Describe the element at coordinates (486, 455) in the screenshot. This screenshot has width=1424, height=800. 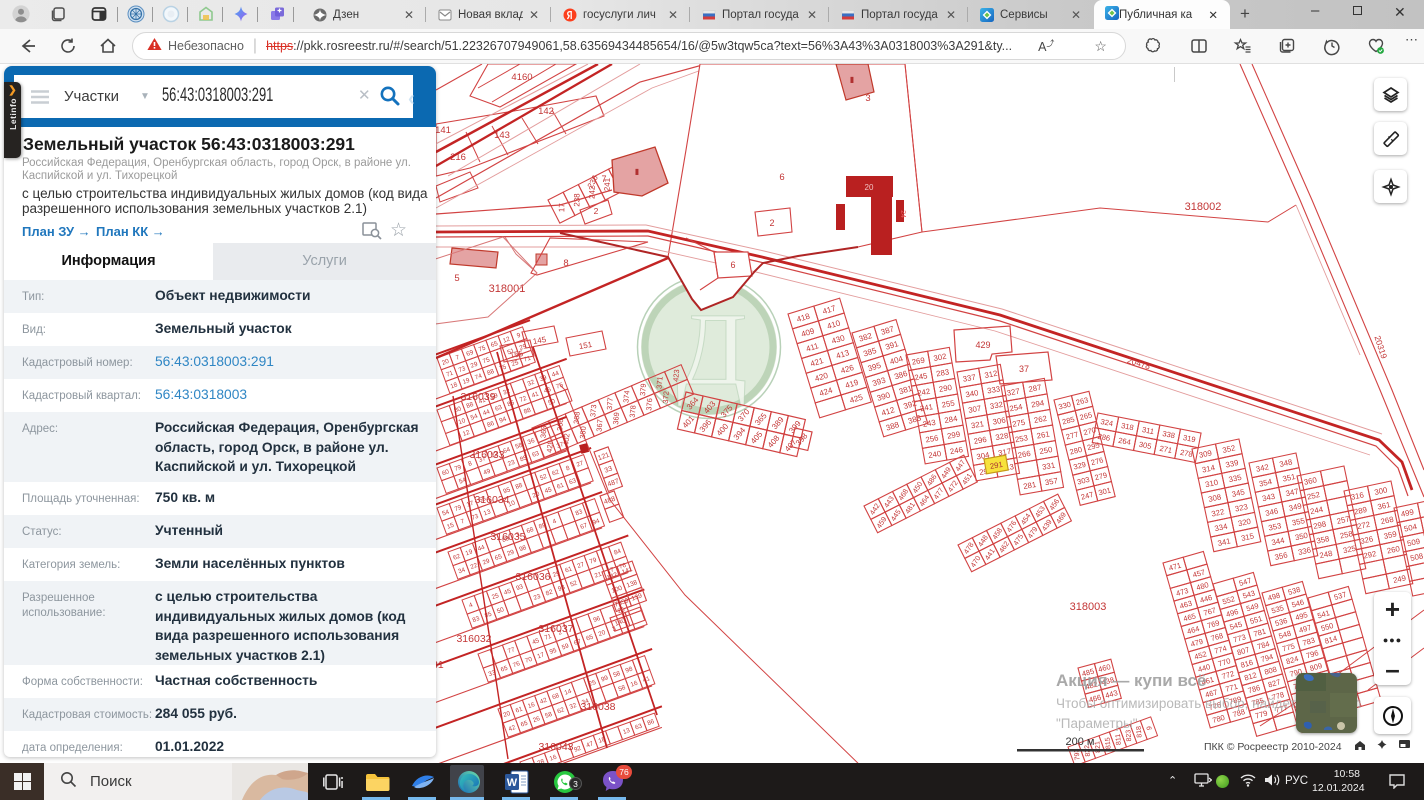
I see `svg-text: 316033` at that location.